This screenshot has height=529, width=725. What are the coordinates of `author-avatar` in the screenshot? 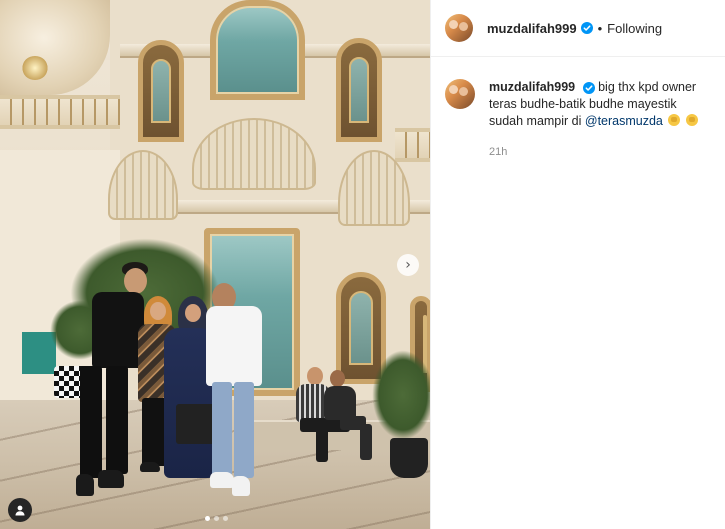 It's located at (459, 28).